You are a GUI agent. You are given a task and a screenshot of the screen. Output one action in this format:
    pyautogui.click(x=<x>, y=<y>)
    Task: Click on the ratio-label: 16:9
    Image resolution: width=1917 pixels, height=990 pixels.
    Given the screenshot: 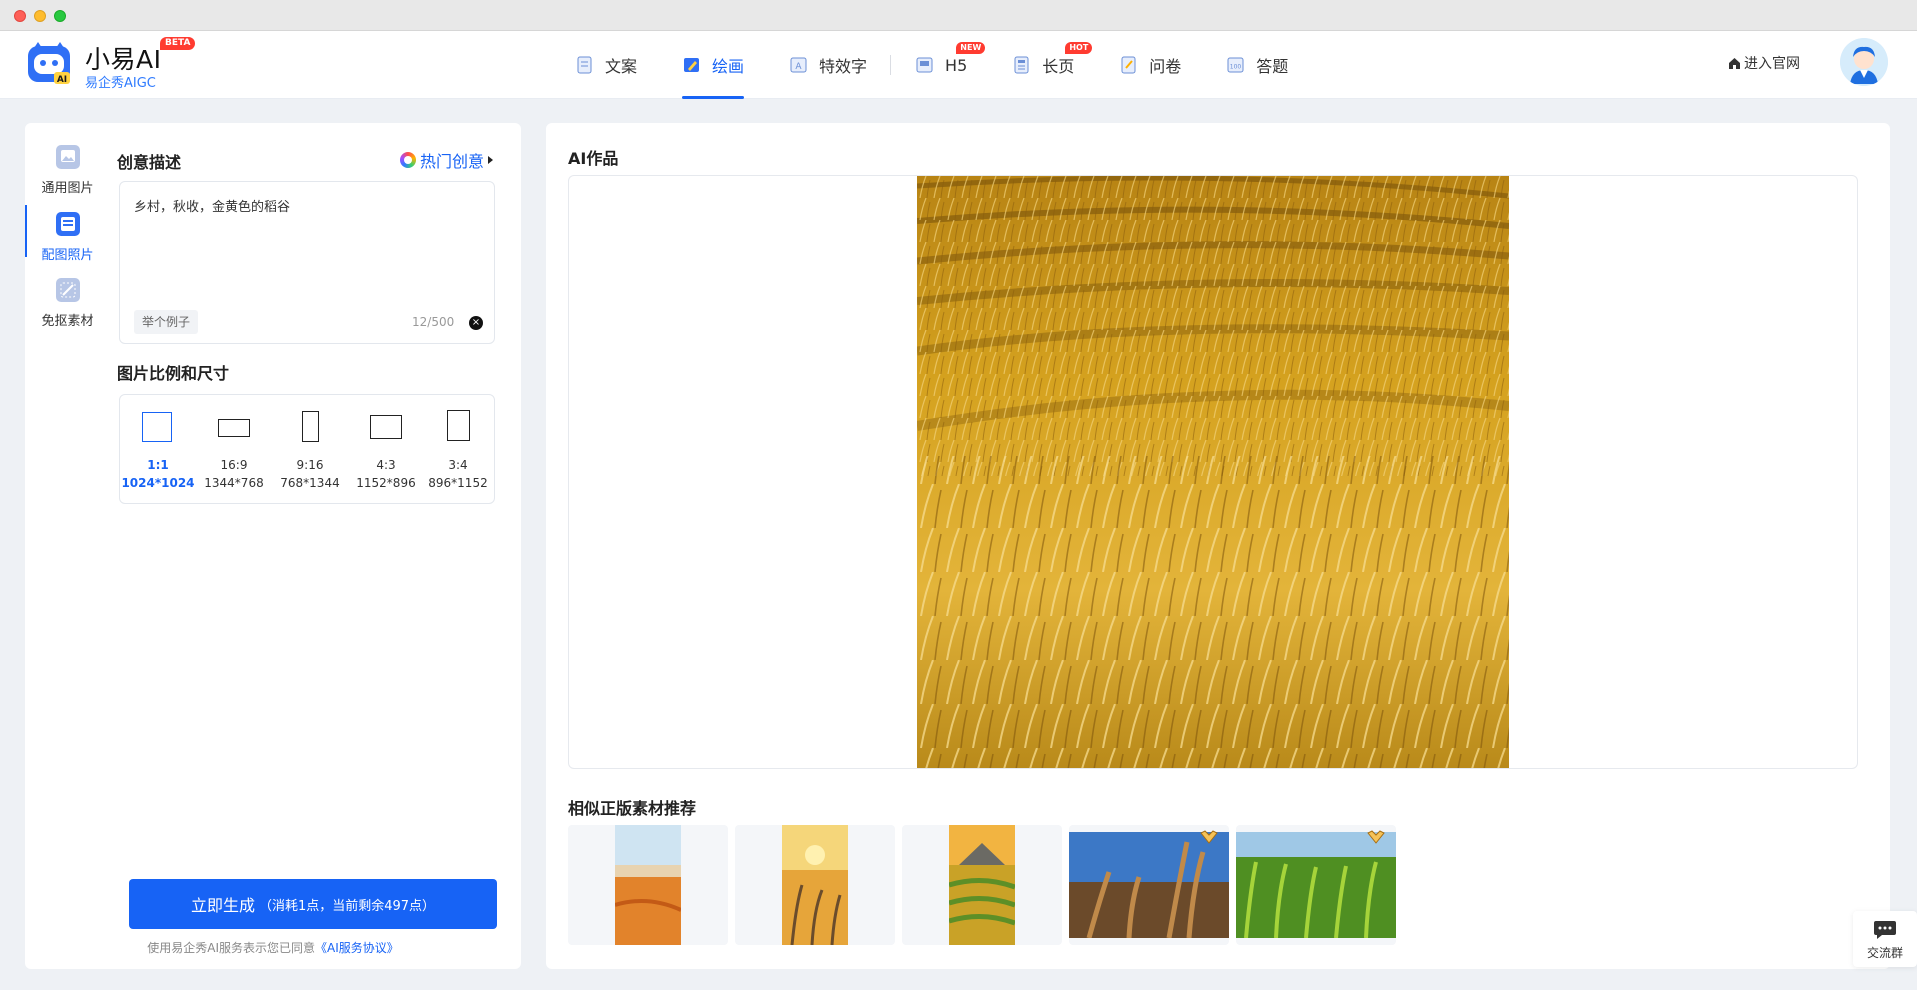 What is the action you would take?
    pyautogui.click(x=234, y=465)
    